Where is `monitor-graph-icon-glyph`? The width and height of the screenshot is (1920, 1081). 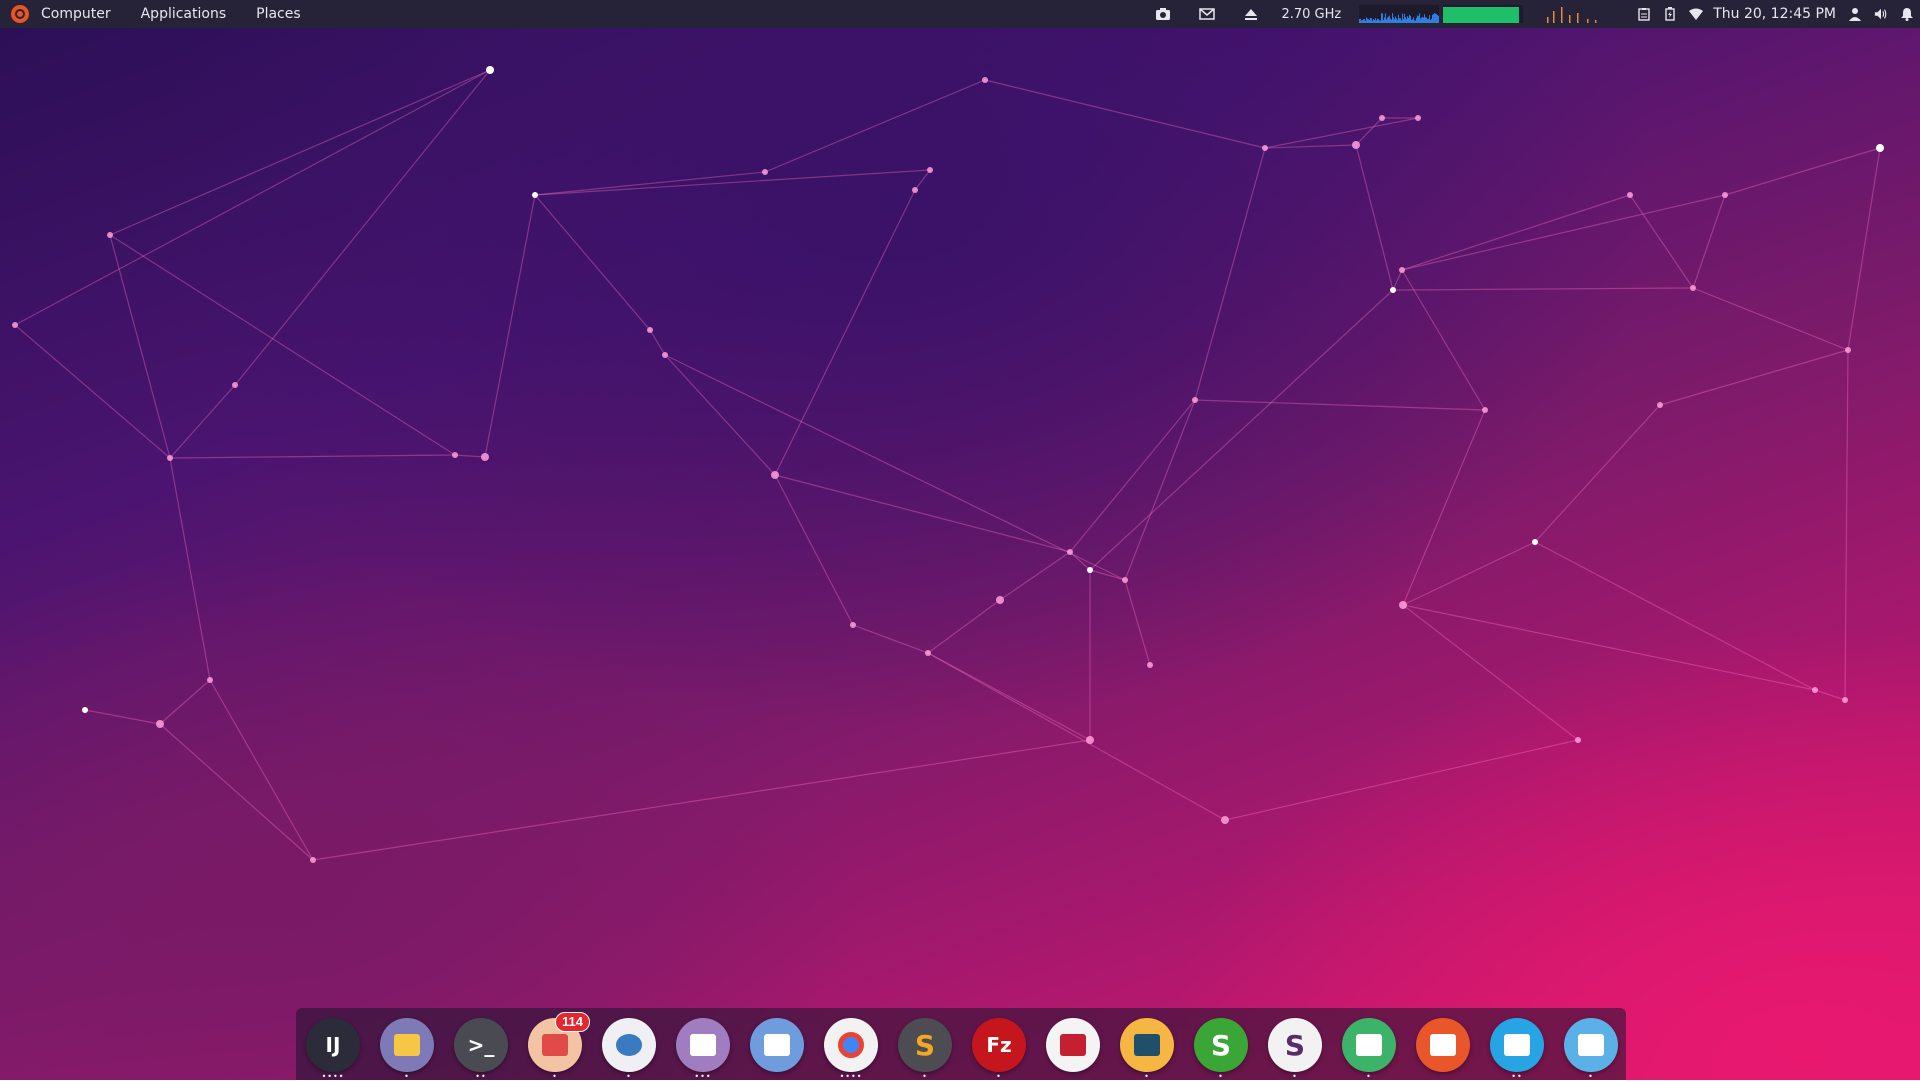 monitor-graph-icon-glyph is located at coordinates (1517, 1045).